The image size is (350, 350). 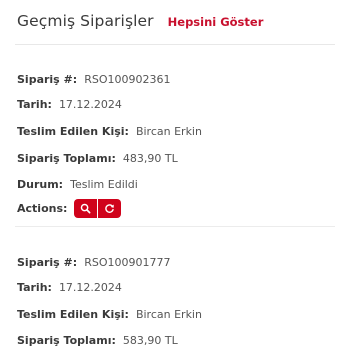 I want to click on order-number-row: Sipariş #: RSO100902361, so click(x=93, y=79).